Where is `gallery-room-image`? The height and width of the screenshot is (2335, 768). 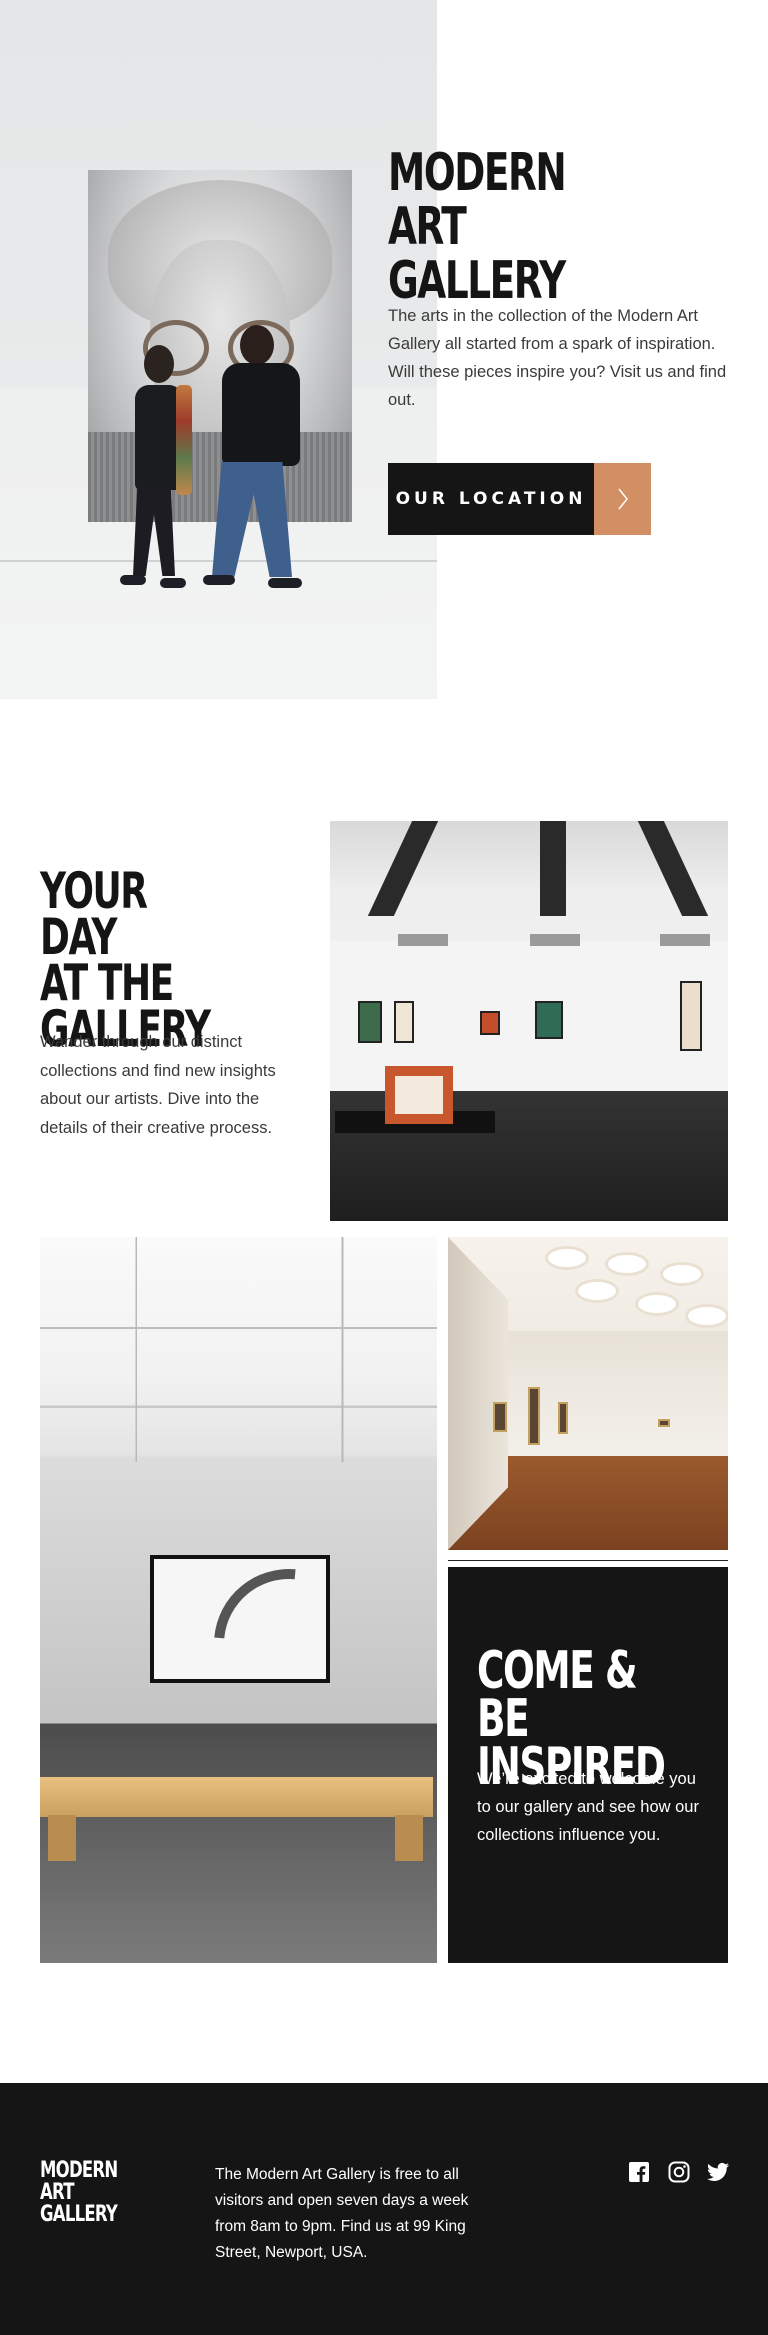
gallery-room-image is located at coordinates (529, 1021).